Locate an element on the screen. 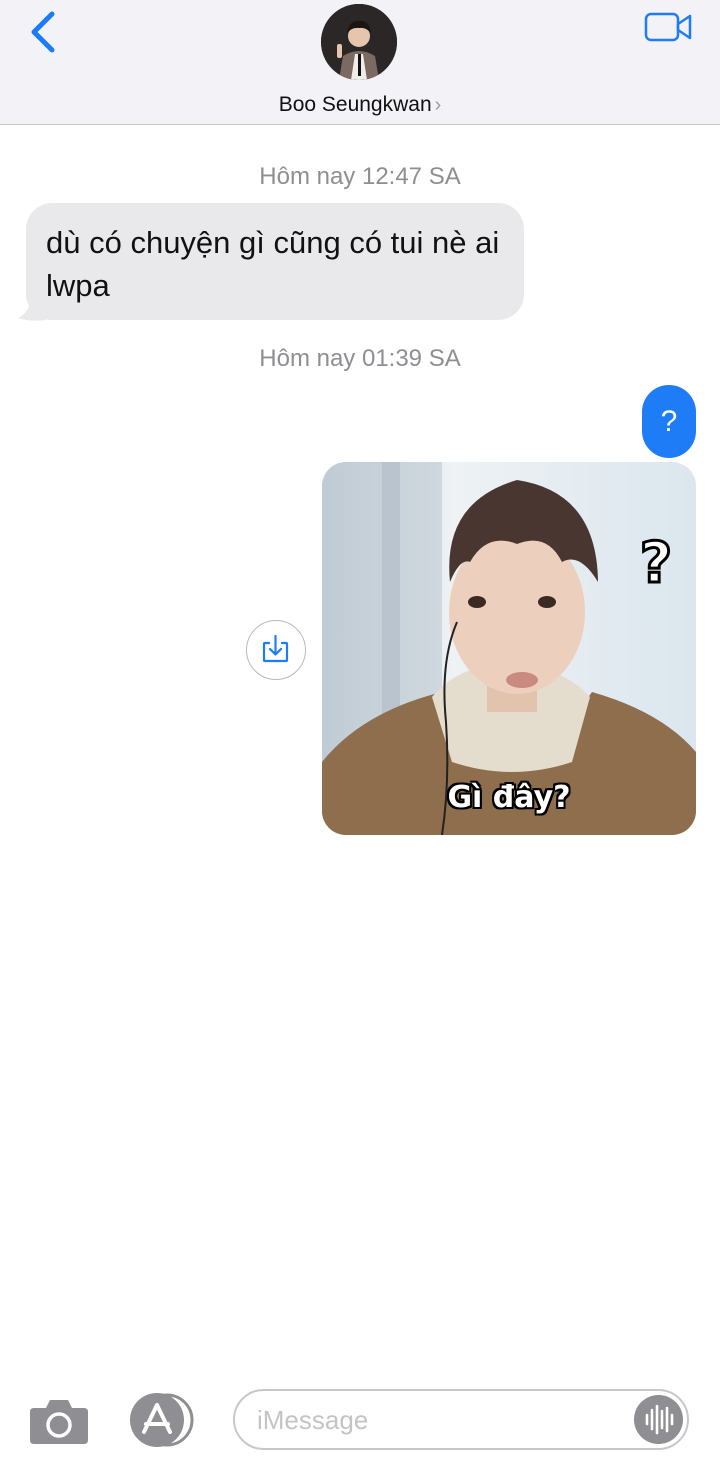 This screenshot has width=720, height=1472. incoming-message-text: dù có chuyện gì cũng có tui nè ai lwpa is located at coordinates (273, 264).